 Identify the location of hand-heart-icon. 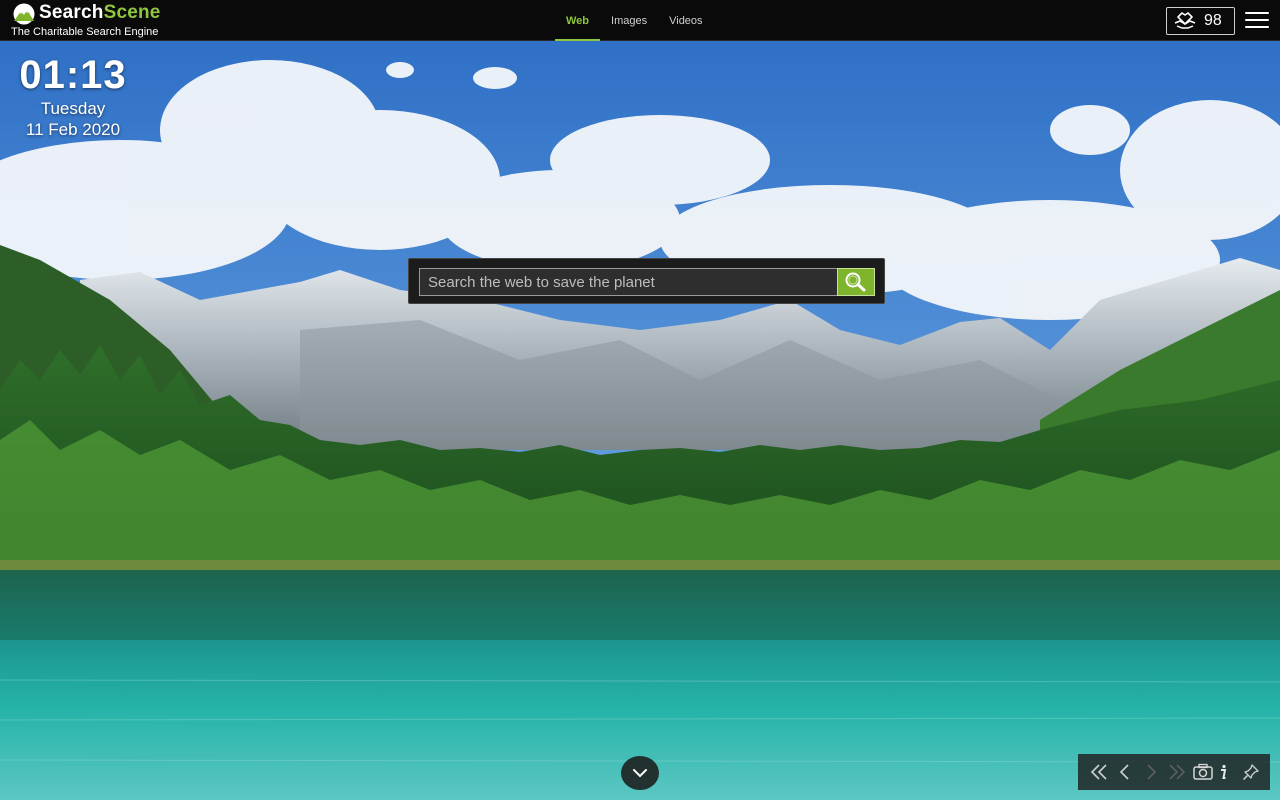
(1185, 20).